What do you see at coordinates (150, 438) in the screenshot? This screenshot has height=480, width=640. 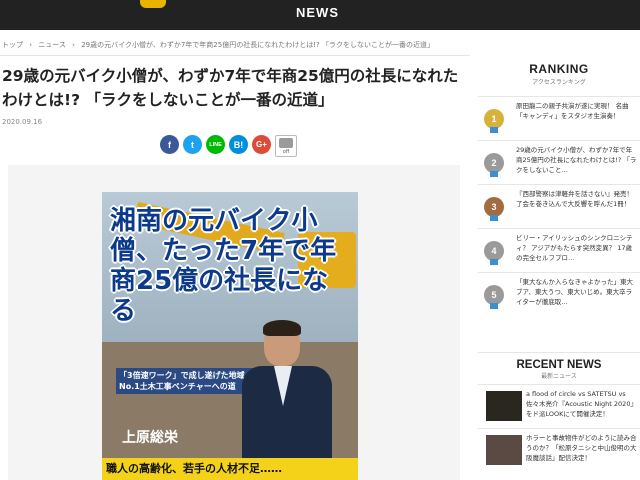 I see `cover-author-name: 上原総栄` at bounding box center [150, 438].